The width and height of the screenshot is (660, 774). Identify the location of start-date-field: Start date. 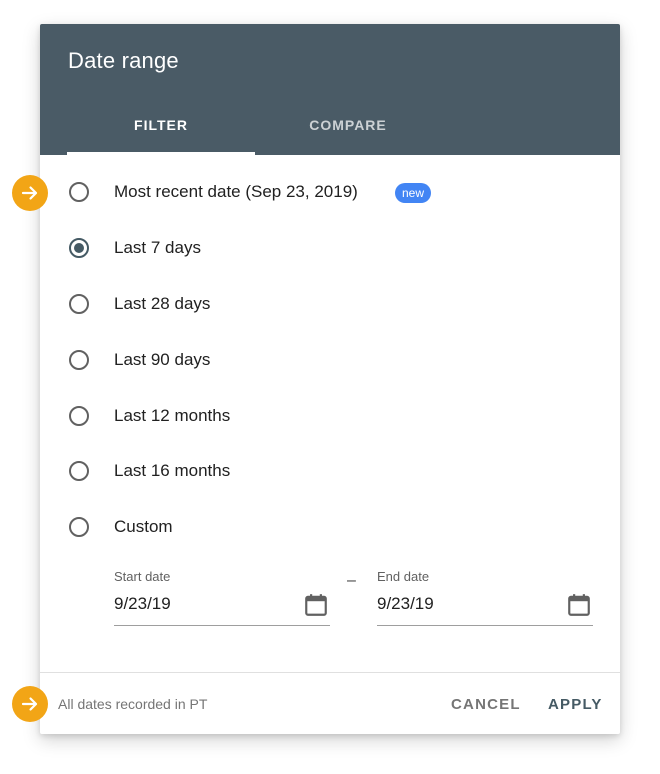
(222, 596).